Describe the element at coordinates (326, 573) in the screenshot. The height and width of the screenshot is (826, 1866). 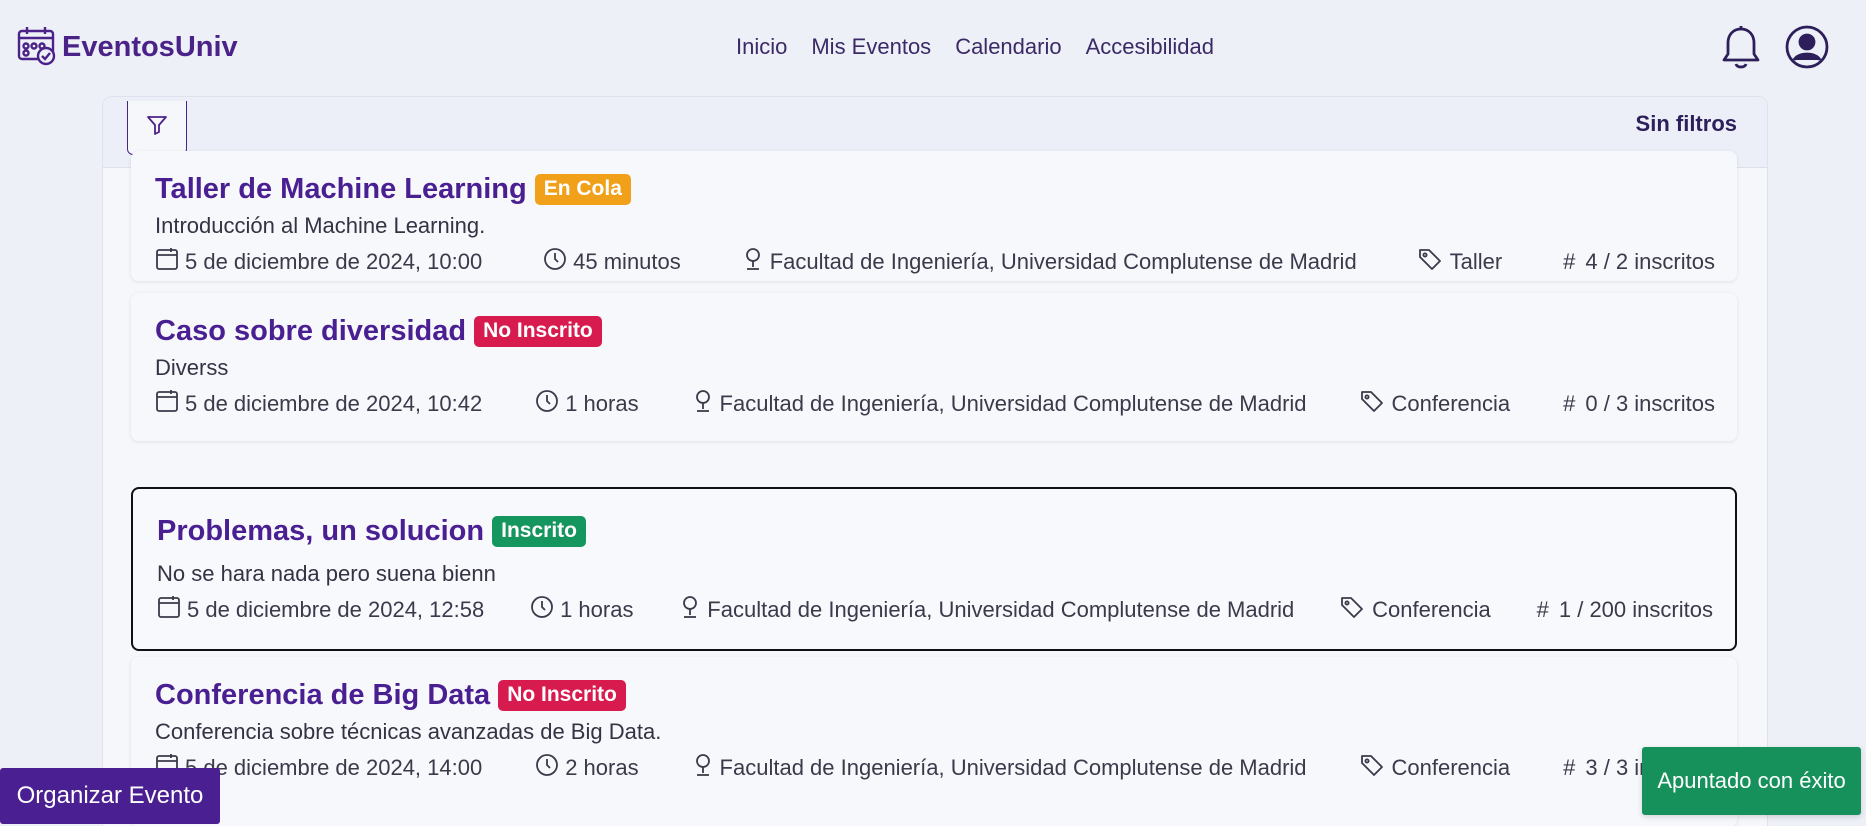
I see `event-description: No se hara nada pero suena bienn` at that location.